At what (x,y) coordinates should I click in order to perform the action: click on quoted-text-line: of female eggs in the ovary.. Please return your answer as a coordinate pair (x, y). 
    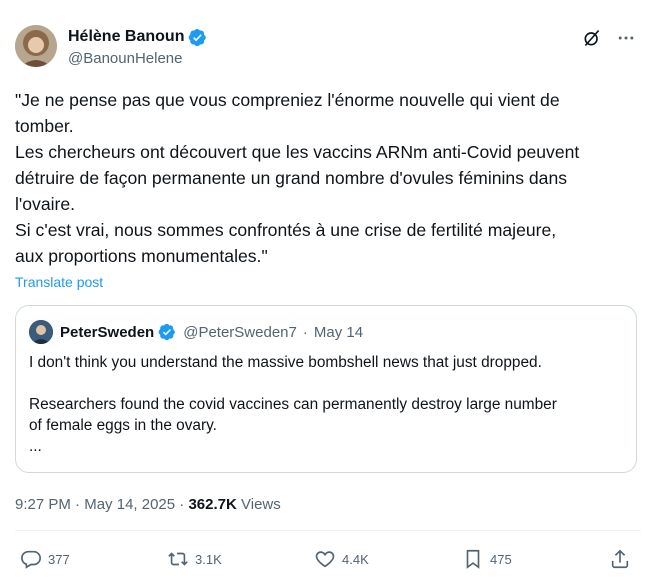
    Looking at the image, I should click on (123, 425).